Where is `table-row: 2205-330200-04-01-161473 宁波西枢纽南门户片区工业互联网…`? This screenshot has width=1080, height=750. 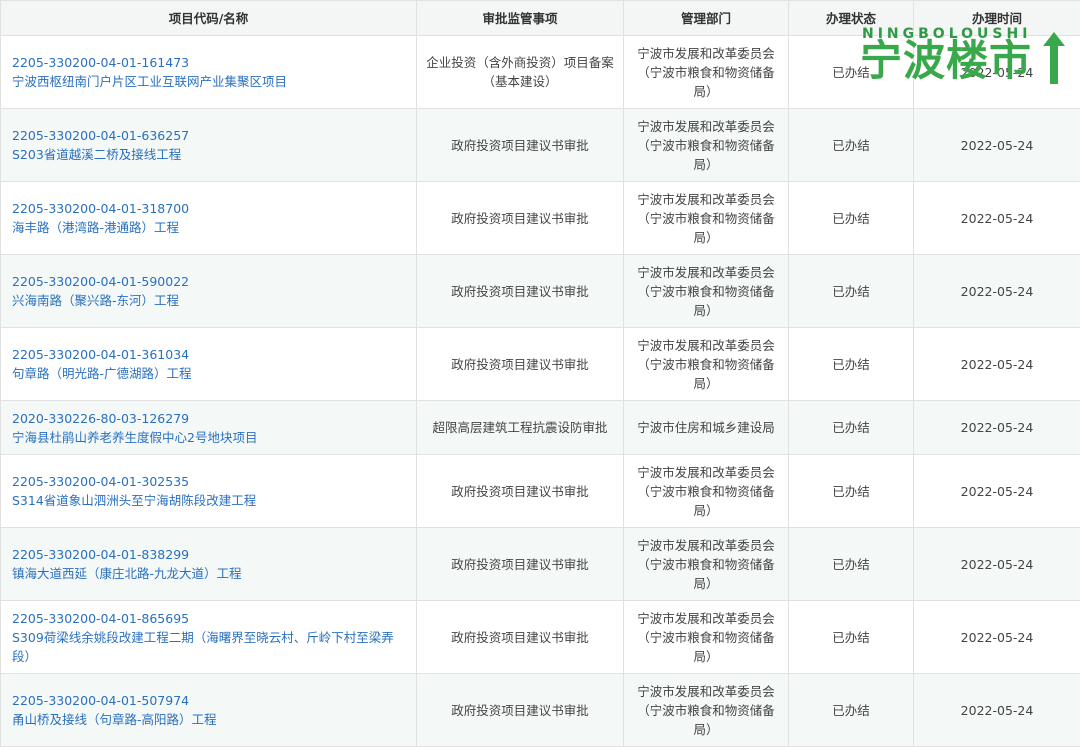
table-row: 2205-330200-04-01-161473 宁波西枢纽南门户片区工业互联网… is located at coordinates (540, 72).